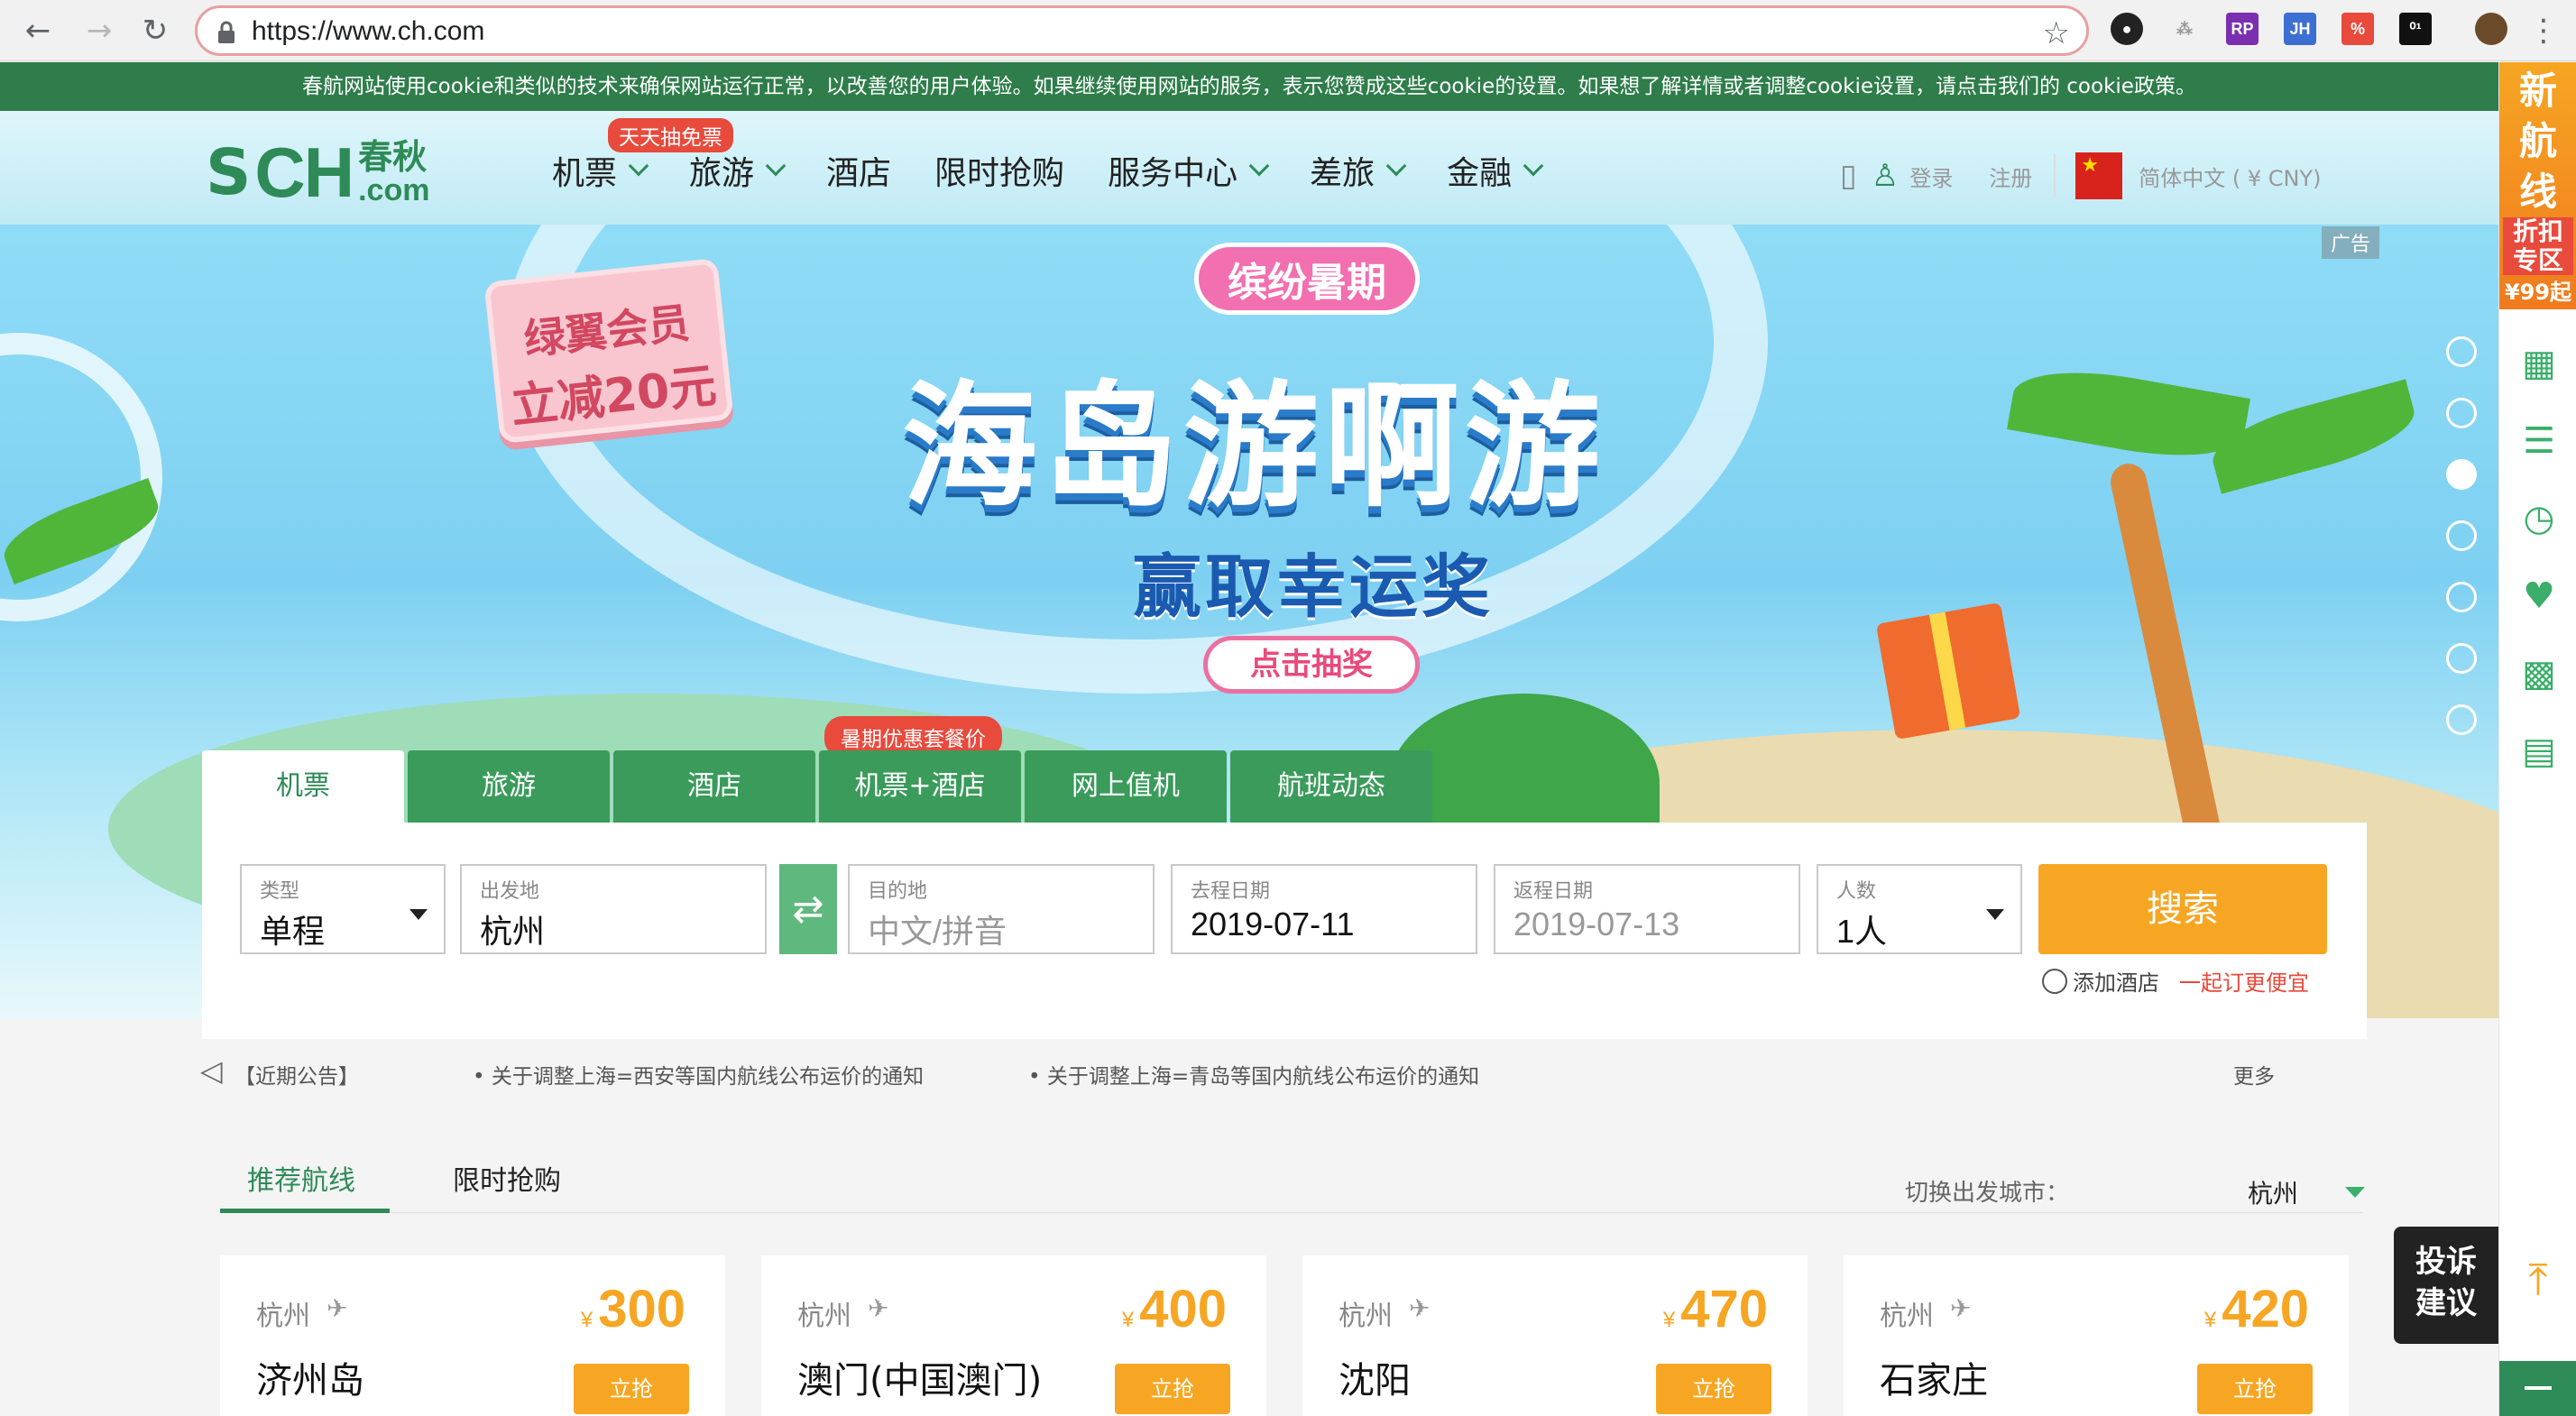 The height and width of the screenshot is (1416, 2576). What do you see at coordinates (1189, 170) in the screenshot?
I see `nav-service-center: 服务中心` at bounding box center [1189, 170].